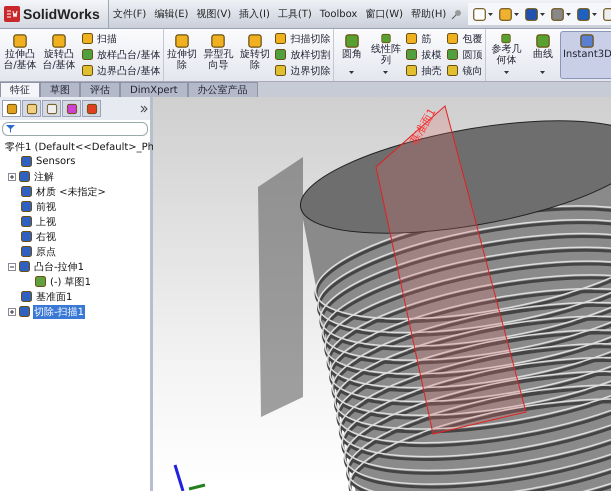 The image size is (611, 491). Describe the element at coordinates (464, 54) in the screenshot. I see `ribbon-button: 圆顶` at that location.